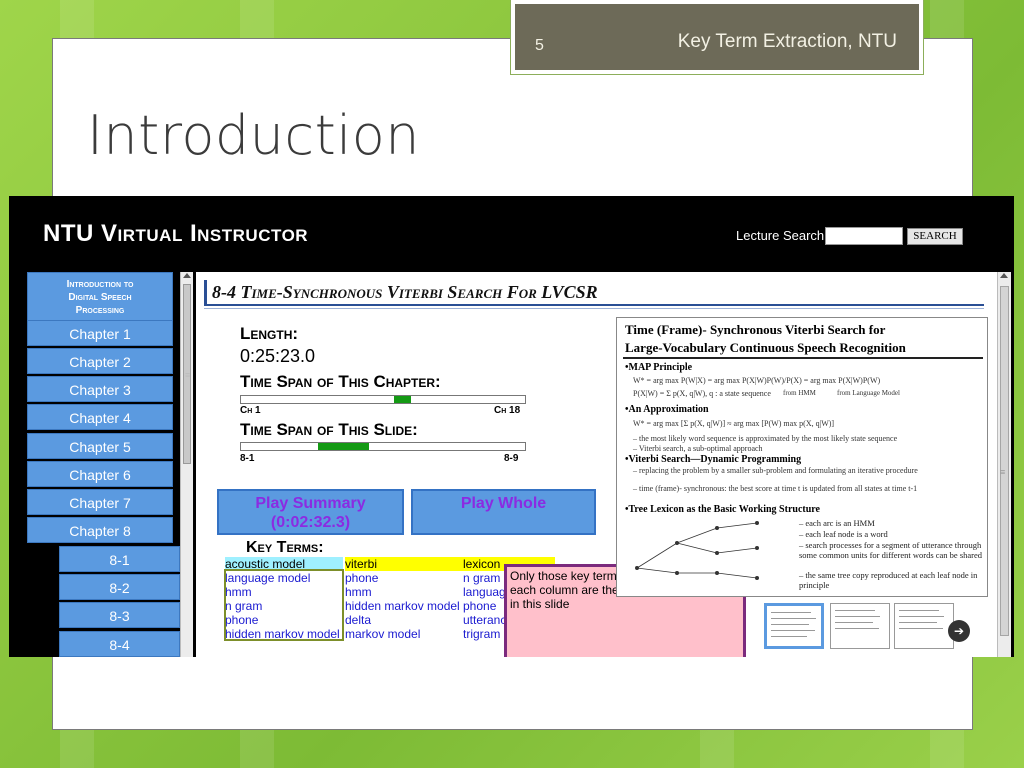 The image size is (1024, 768). Describe the element at coordinates (278, 356) in the screenshot. I see `length-value: 0:25:23.0` at that location.